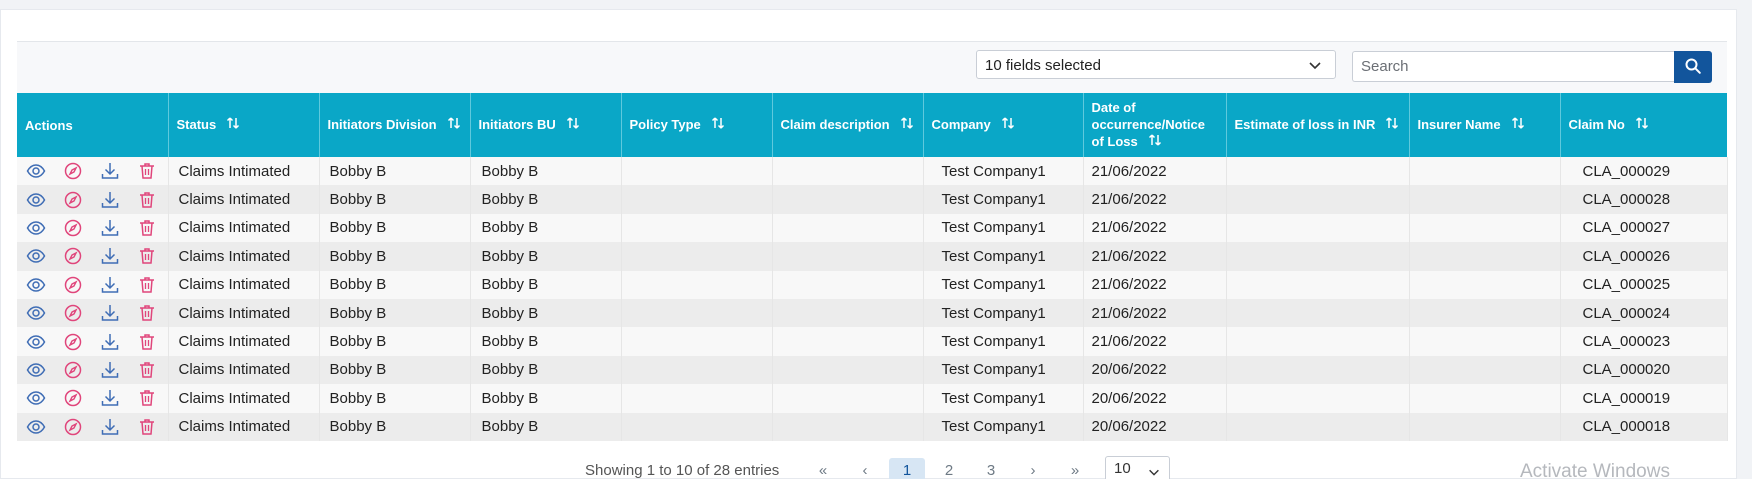  Describe the element at coordinates (1075, 468) in the screenshot. I see `last-page-button: »` at that location.